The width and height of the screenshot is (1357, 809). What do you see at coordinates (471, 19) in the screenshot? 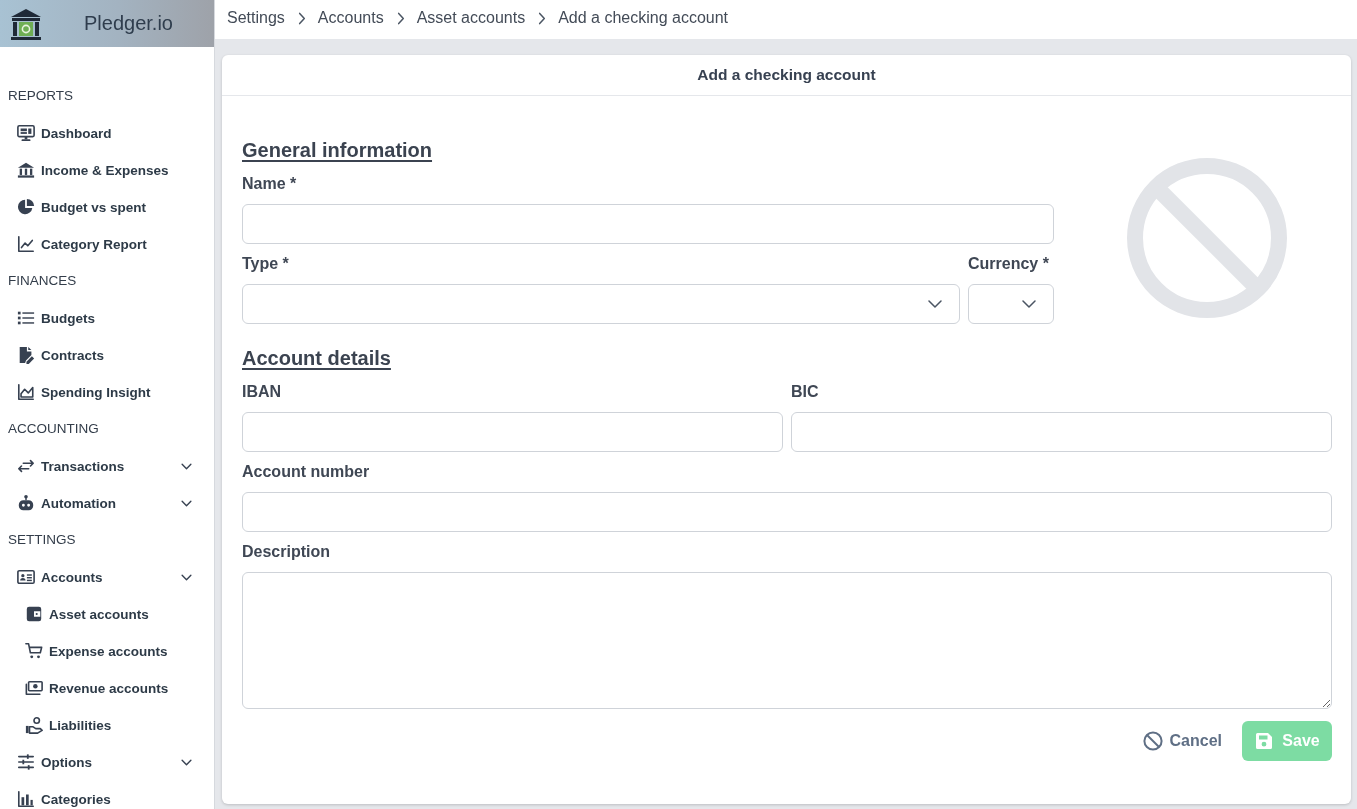
I see `breadcrumb-link: Asset accounts` at bounding box center [471, 19].